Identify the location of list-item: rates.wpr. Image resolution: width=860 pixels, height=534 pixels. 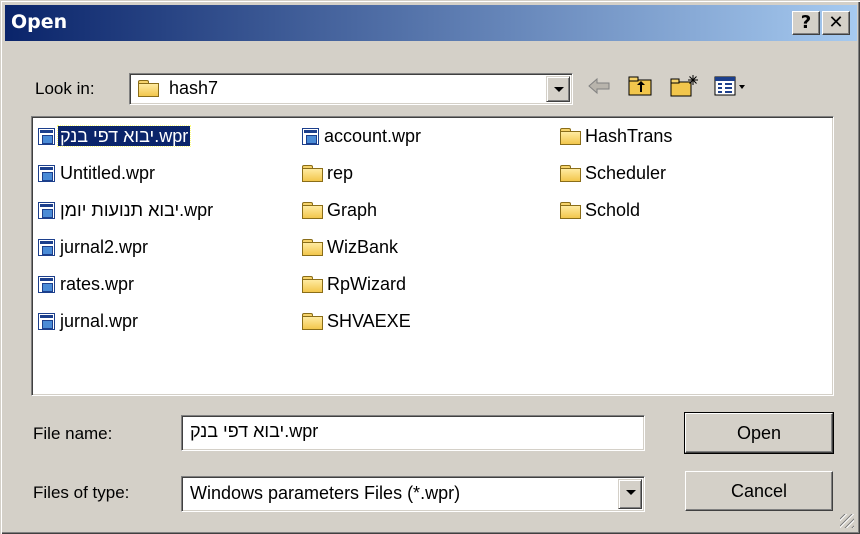
(87, 285).